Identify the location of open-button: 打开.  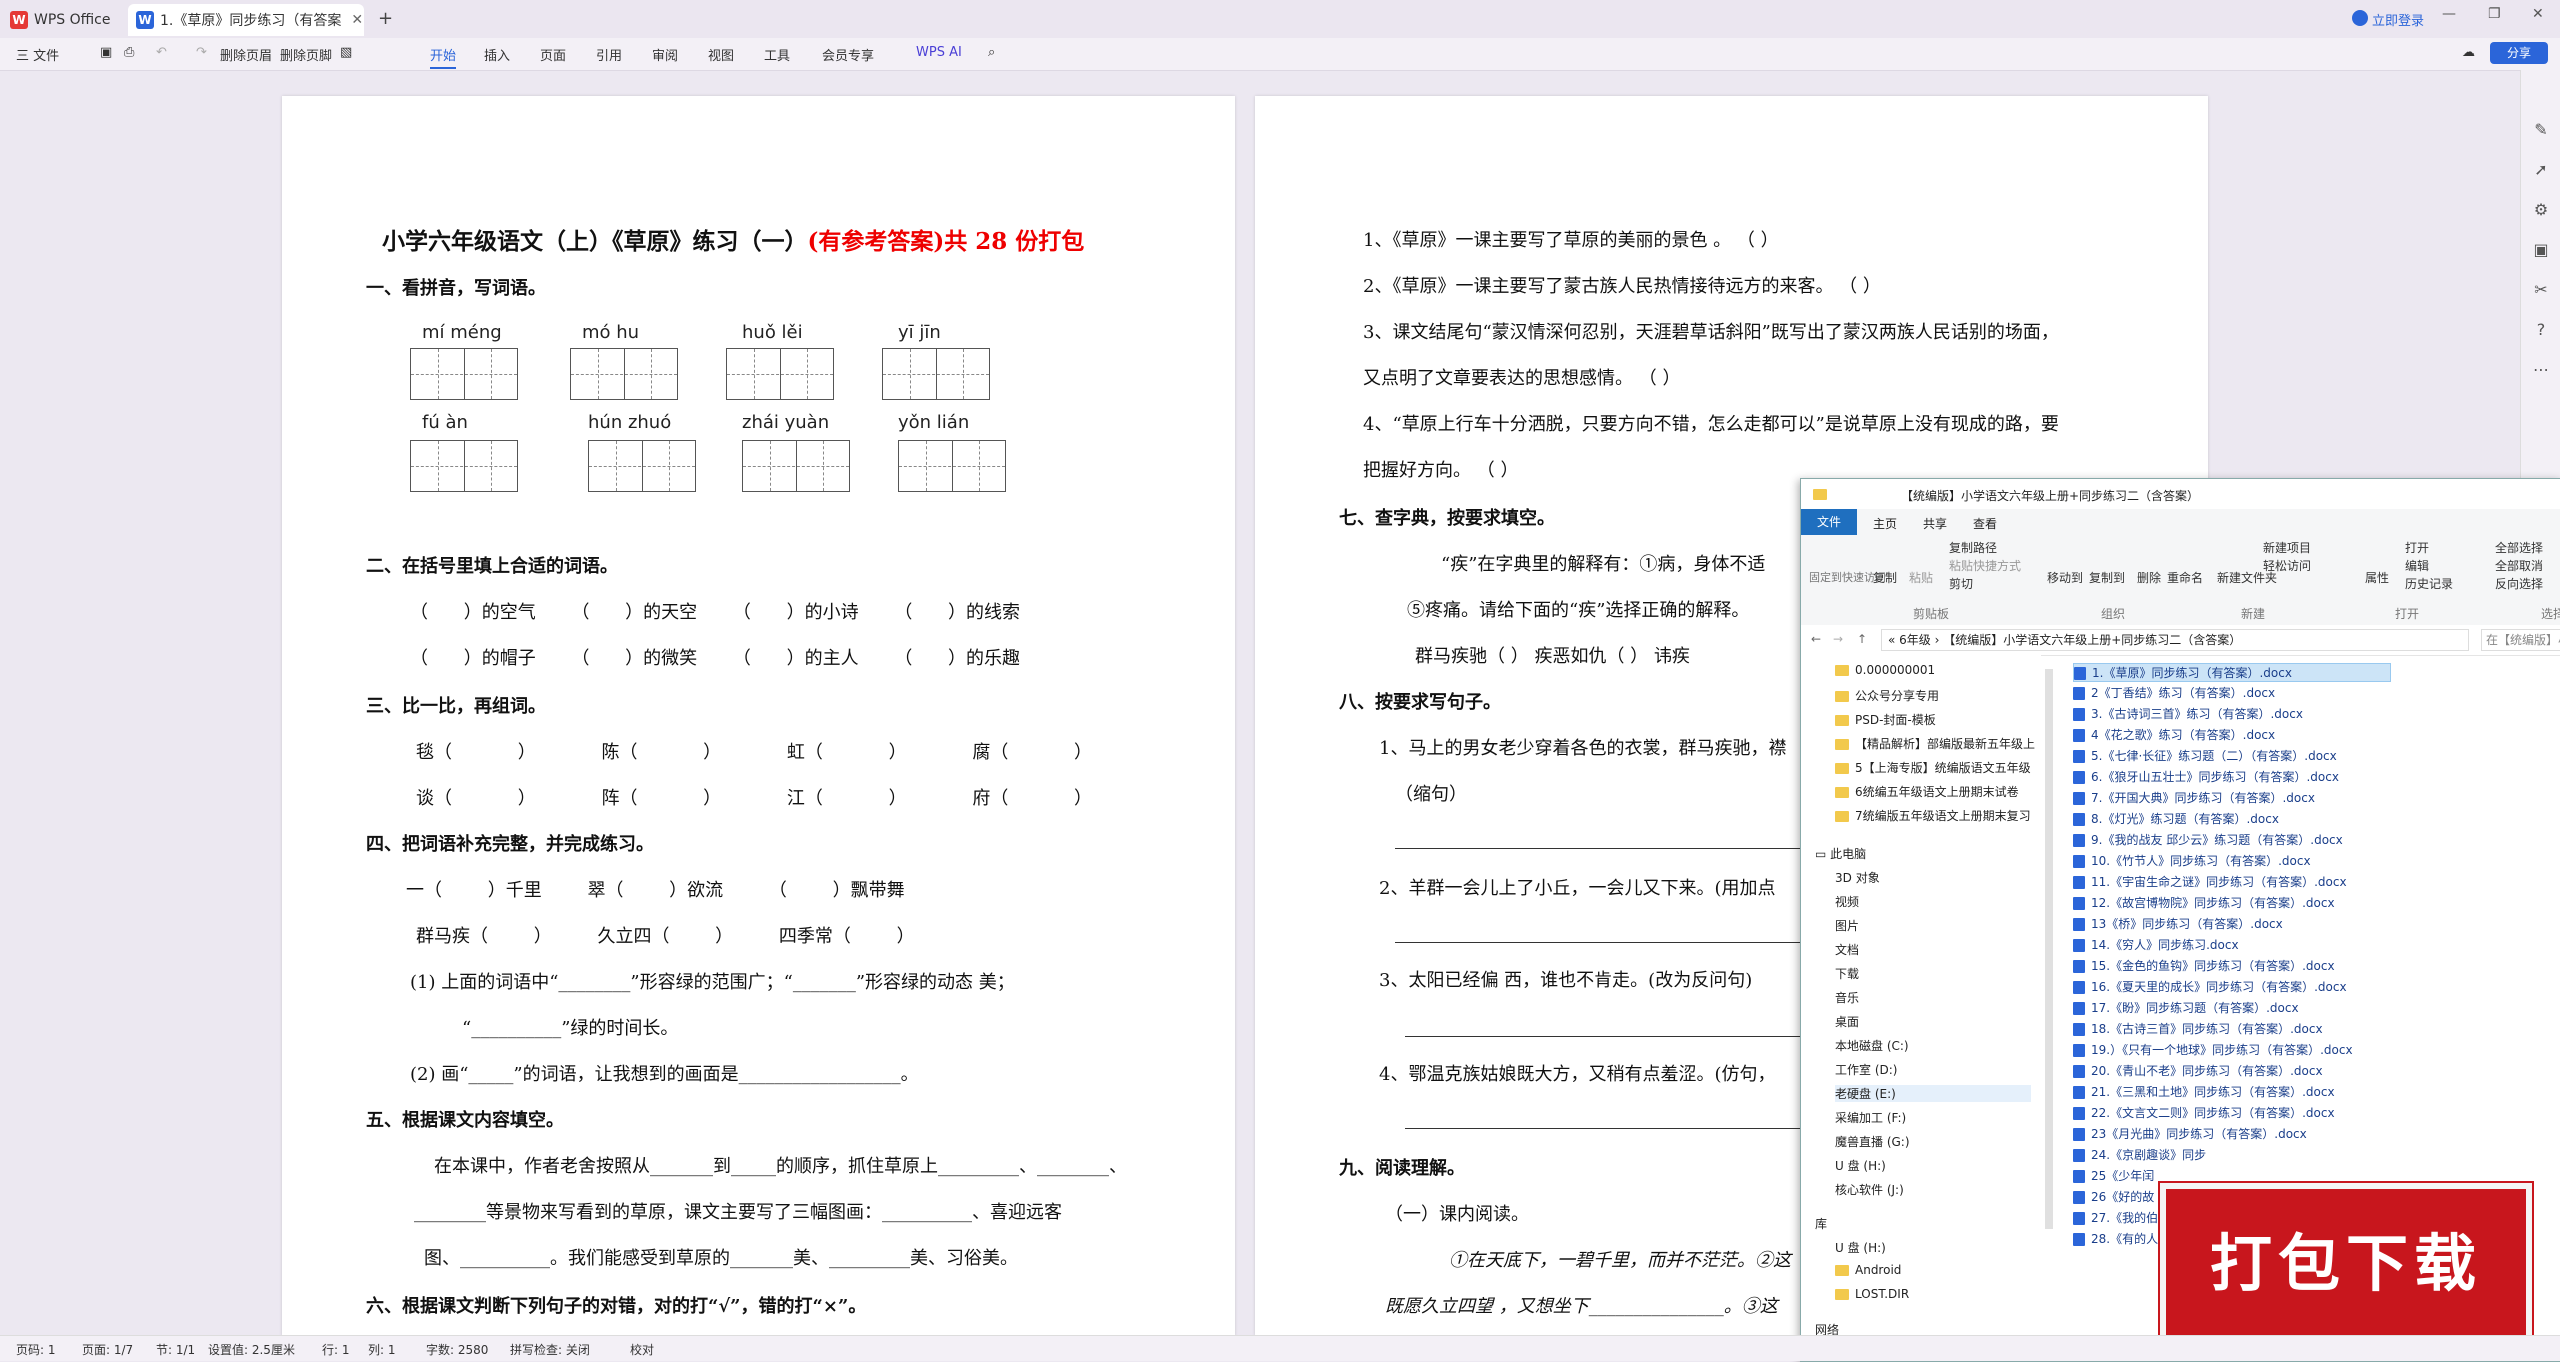
(2417, 547).